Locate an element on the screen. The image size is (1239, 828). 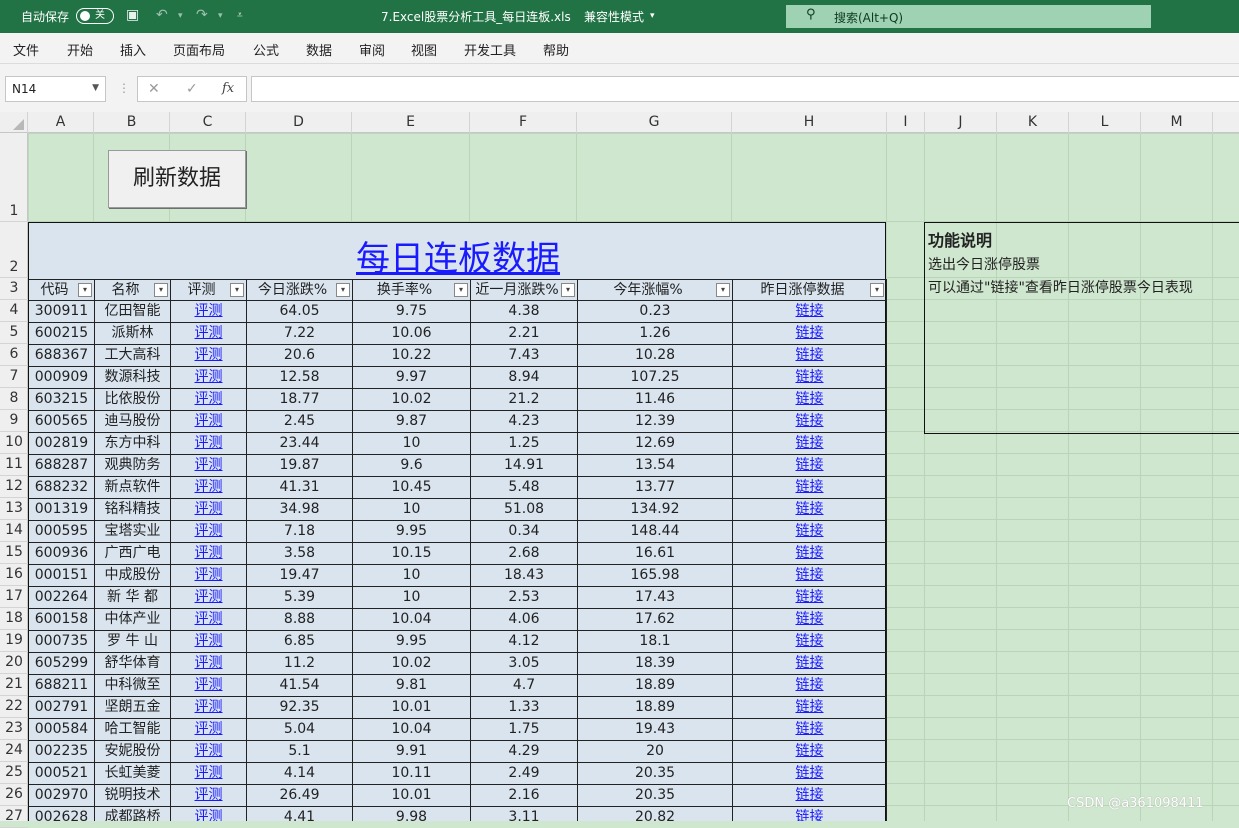
menu-insert: 插入 is located at coordinates (133, 49).